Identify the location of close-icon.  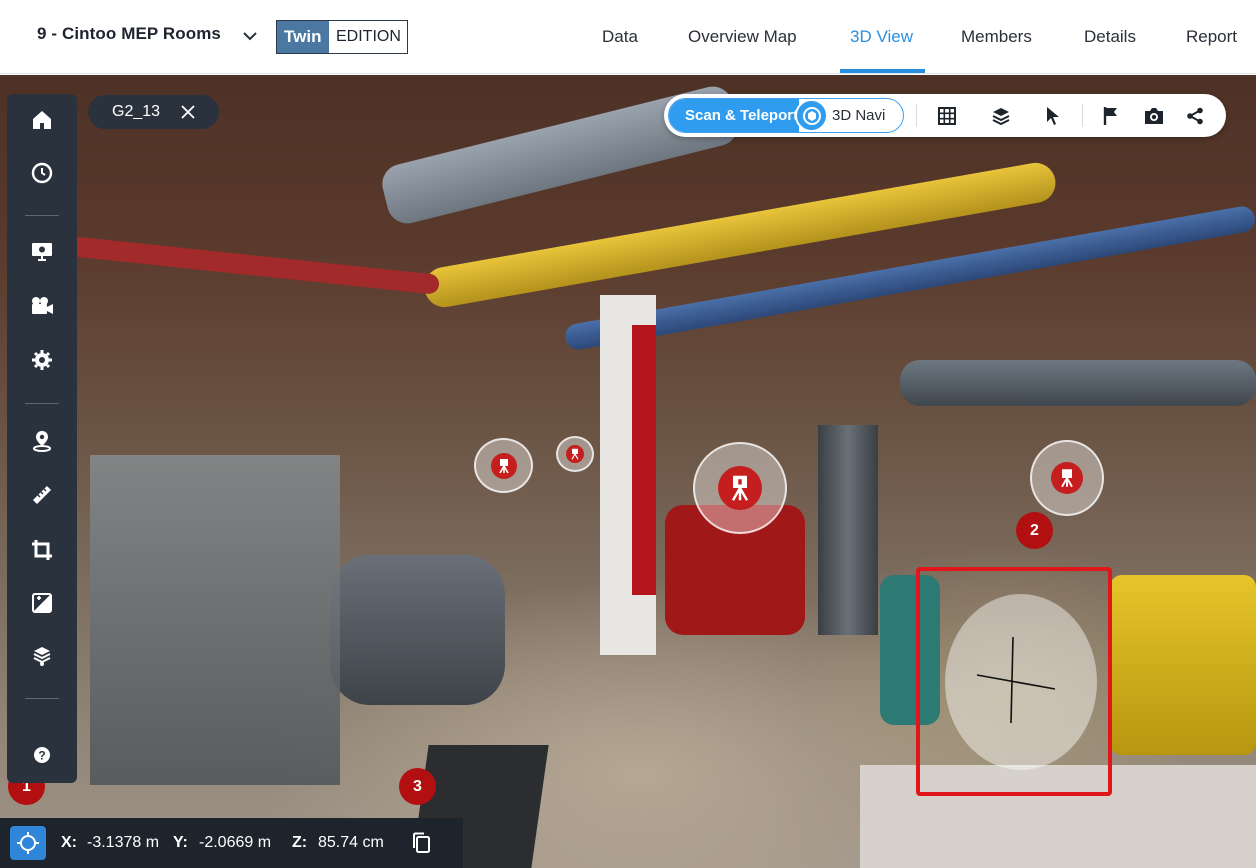
(188, 112).